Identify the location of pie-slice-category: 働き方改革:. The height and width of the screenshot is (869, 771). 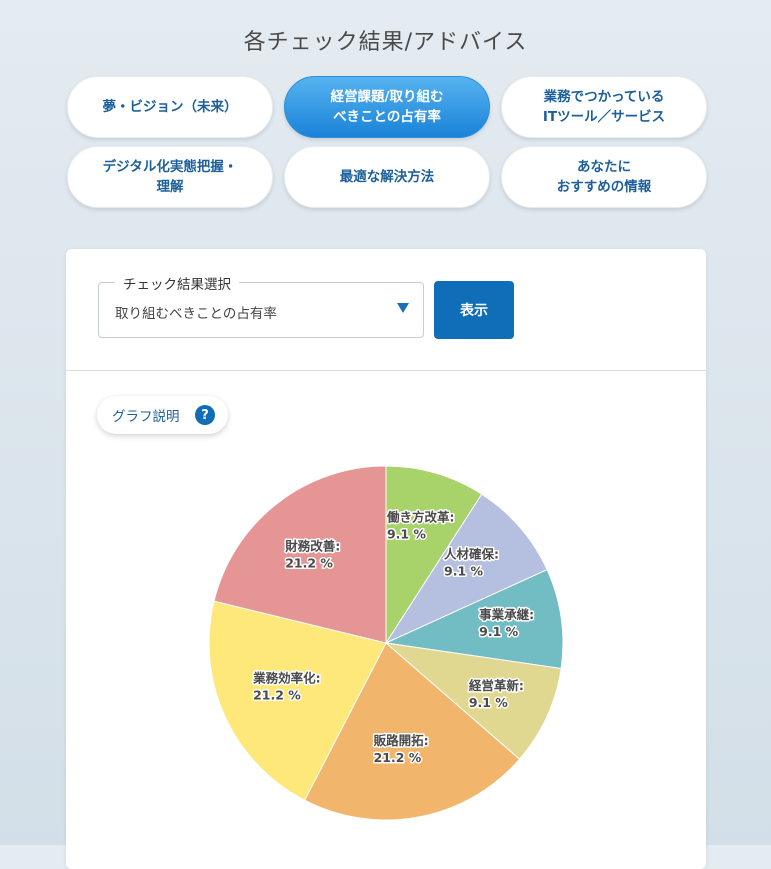
(420, 517).